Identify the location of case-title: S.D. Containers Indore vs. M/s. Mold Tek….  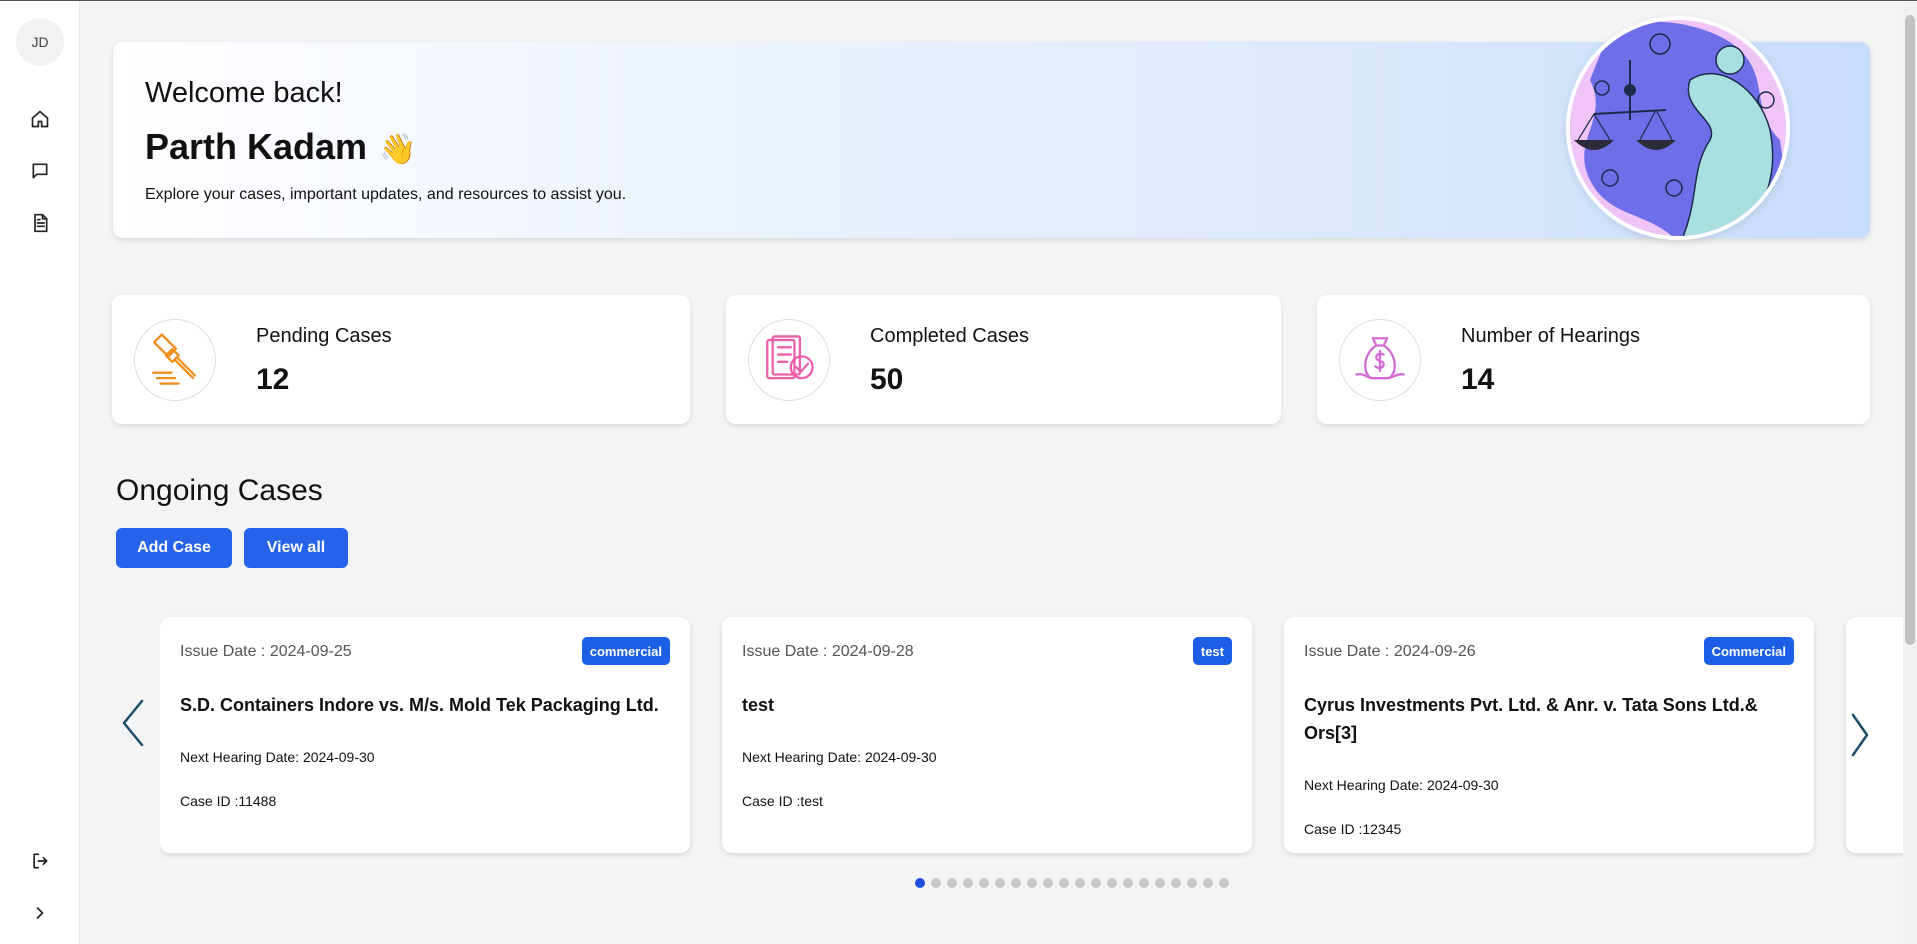
(419, 705).